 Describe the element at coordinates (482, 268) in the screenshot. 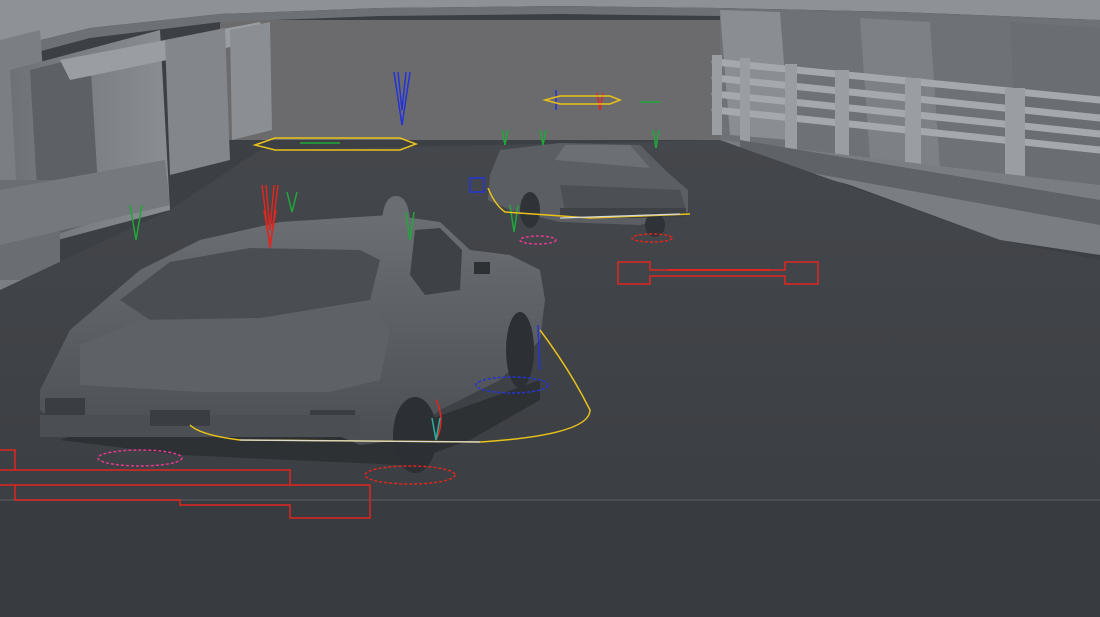

I see `car-front-mirror` at that location.